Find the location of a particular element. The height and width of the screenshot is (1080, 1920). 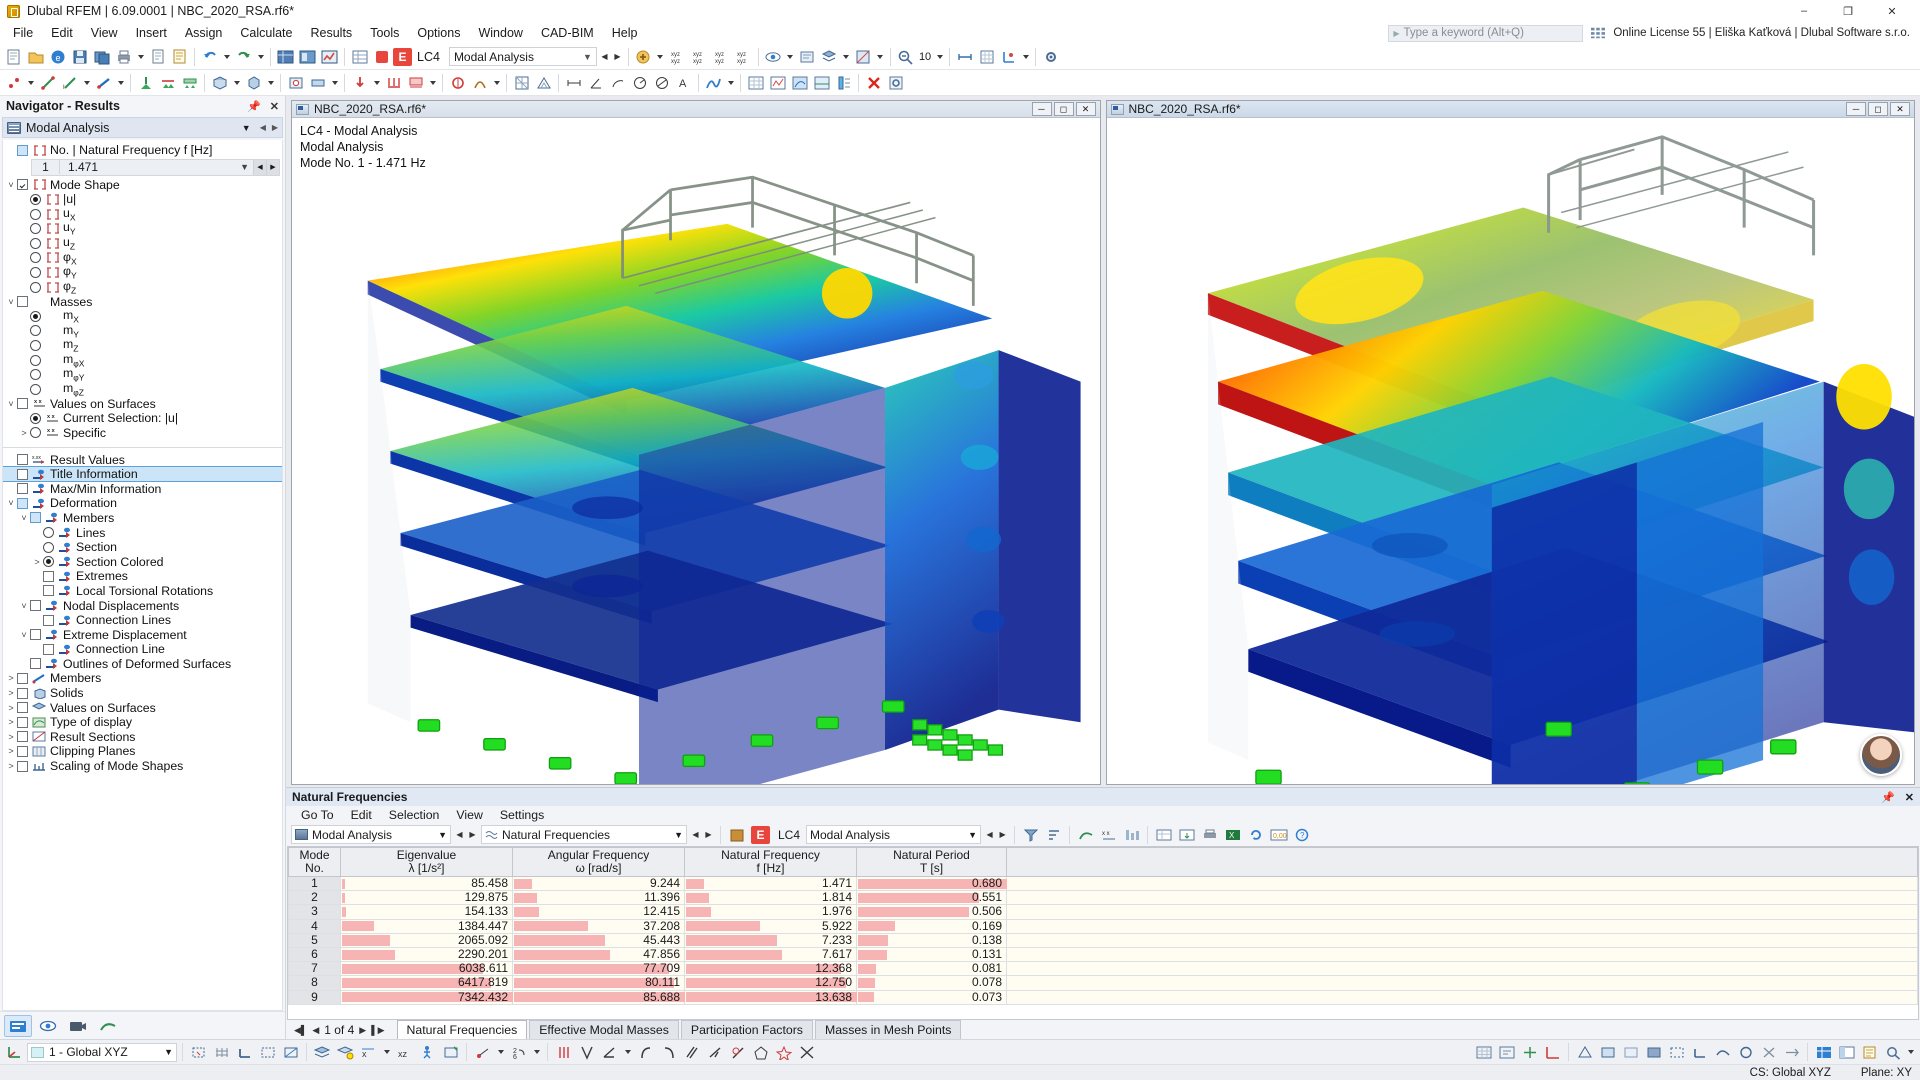

surface-icon is located at coordinates (219, 82).